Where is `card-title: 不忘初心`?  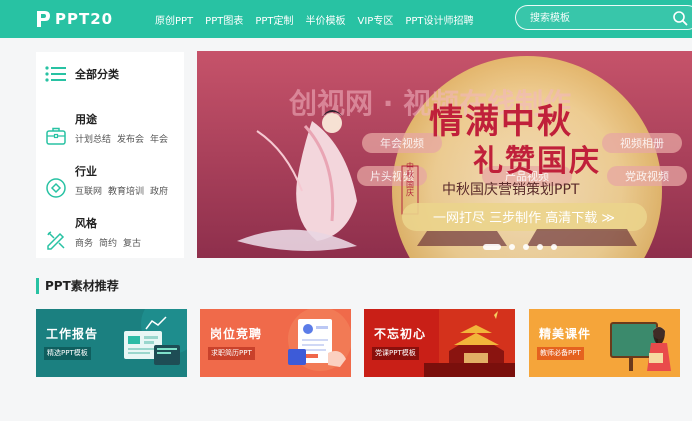
card-title: 不忘初心 is located at coordinates (400, 334).